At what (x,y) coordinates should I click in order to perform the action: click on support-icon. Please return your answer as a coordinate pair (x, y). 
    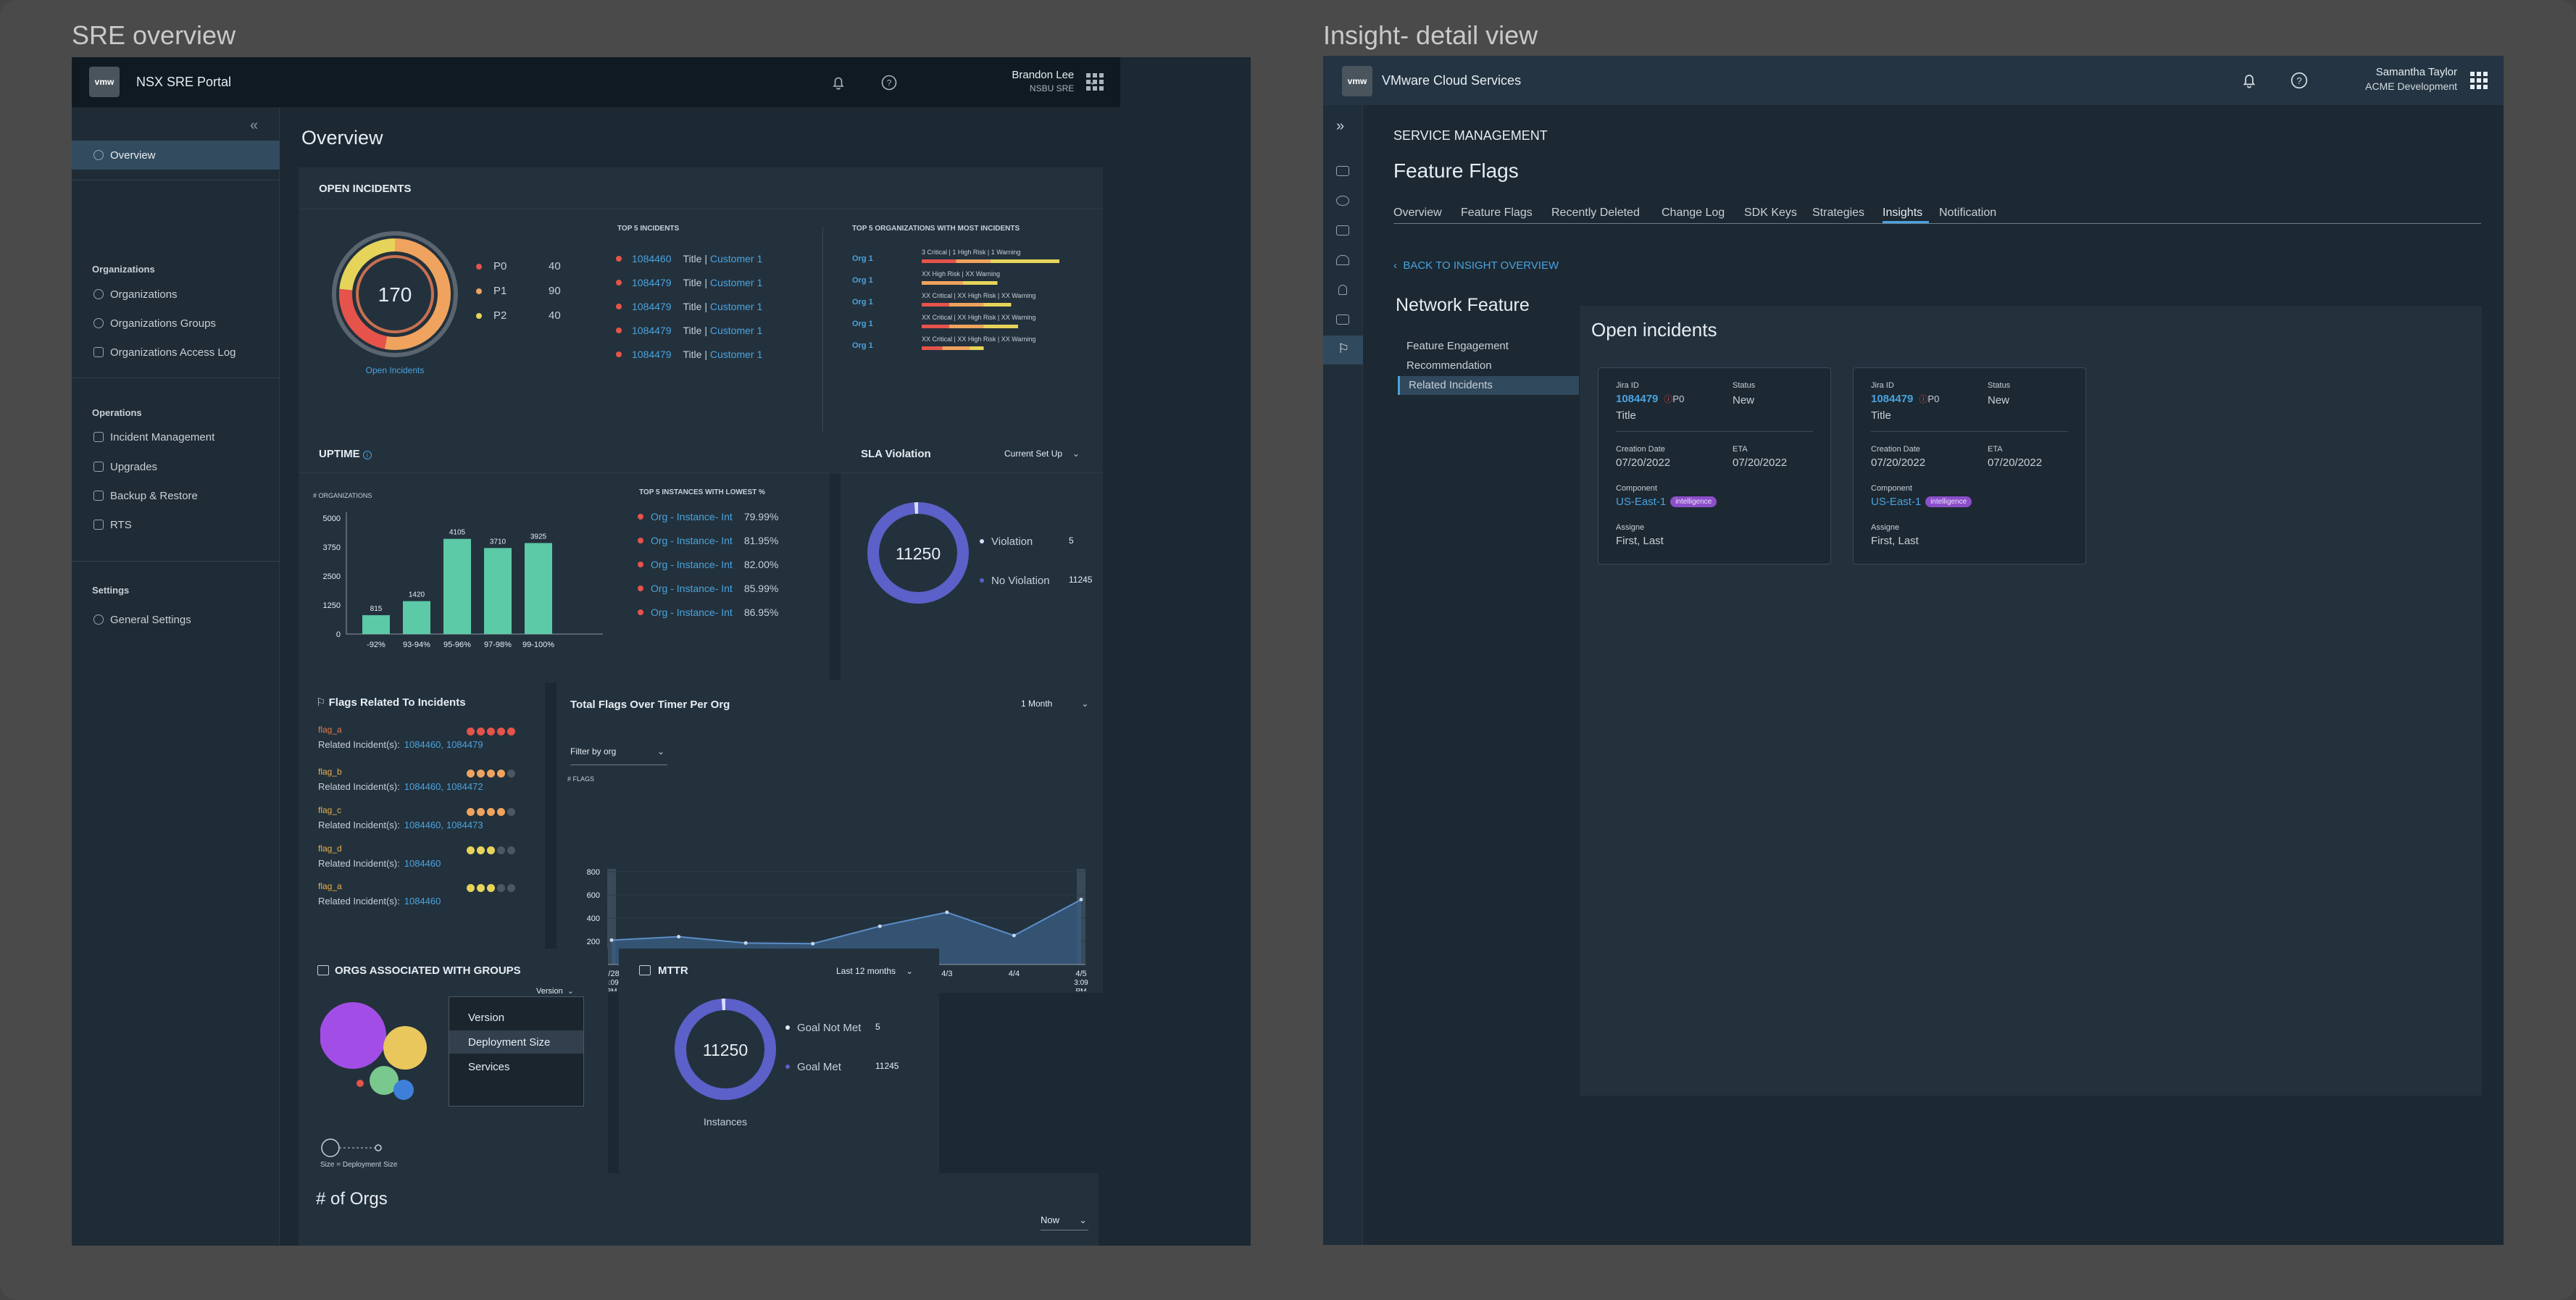
    Looking at the image, I should click on (1342, 260).